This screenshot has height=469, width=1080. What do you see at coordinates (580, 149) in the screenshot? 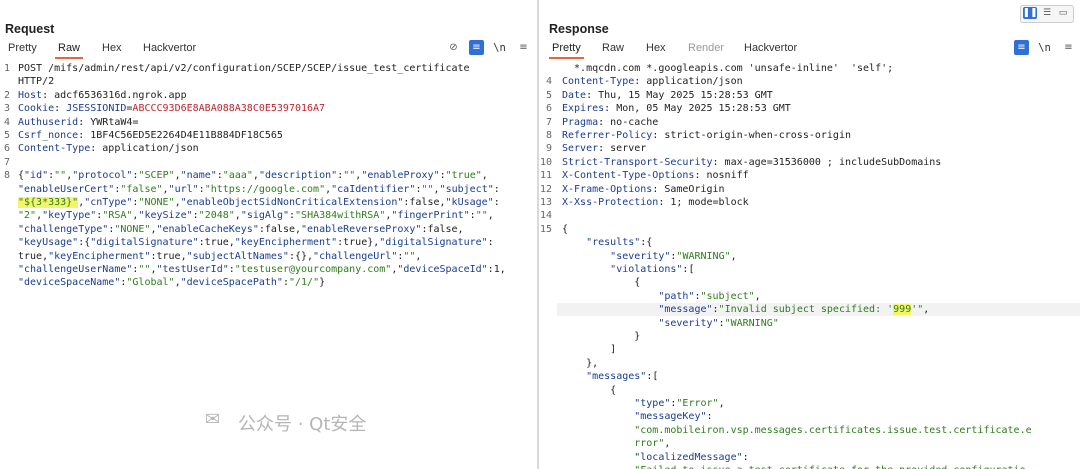
I see `code-token: Server` at bounding box center [580, 149].